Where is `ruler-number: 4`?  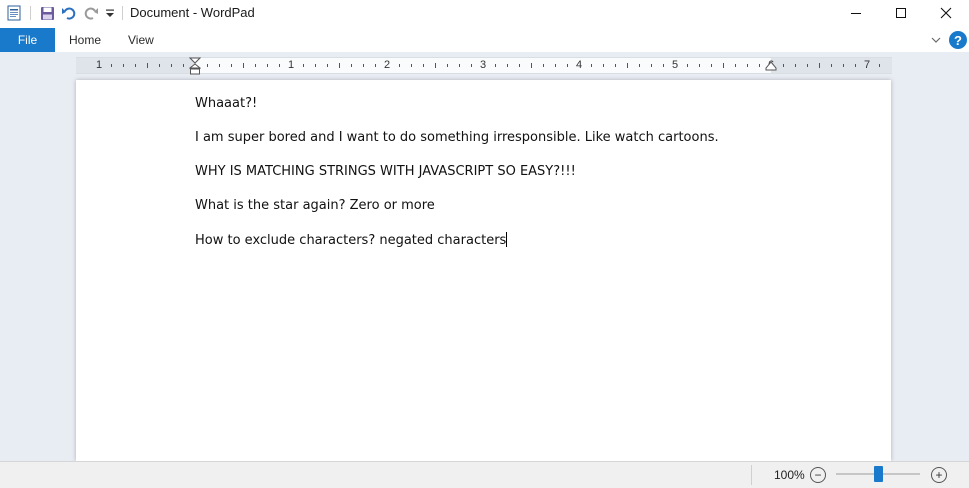
ruler-number: 4 is located at coordinates (579, 65).